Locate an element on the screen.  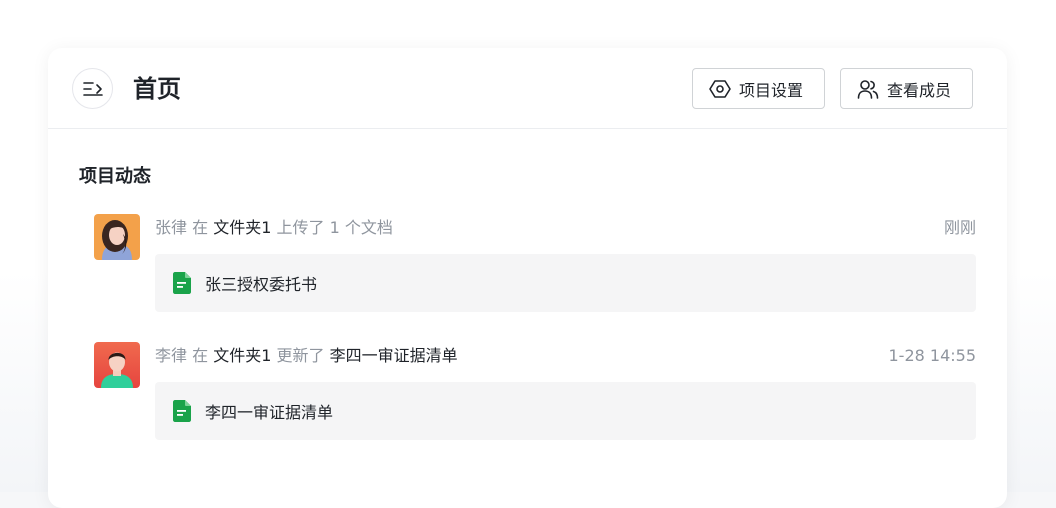
view-members-button: 查看成员 is located at coordinates (906, 88).